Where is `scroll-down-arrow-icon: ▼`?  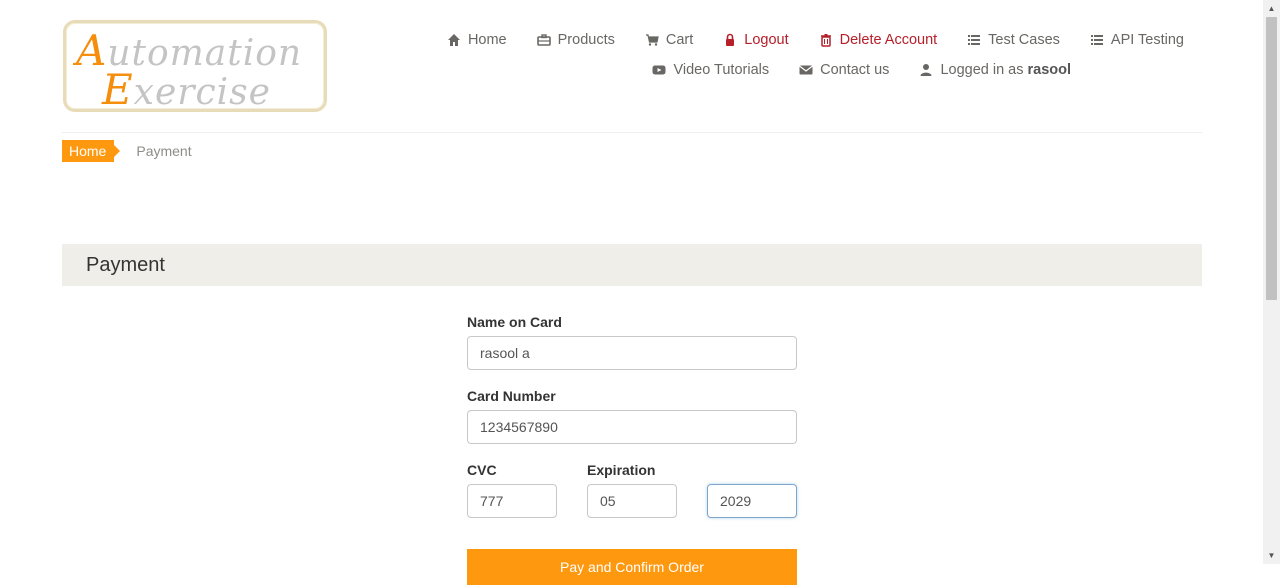 scroll-down-arrow-icon: ▼ is located at coordinates (1271, 555).